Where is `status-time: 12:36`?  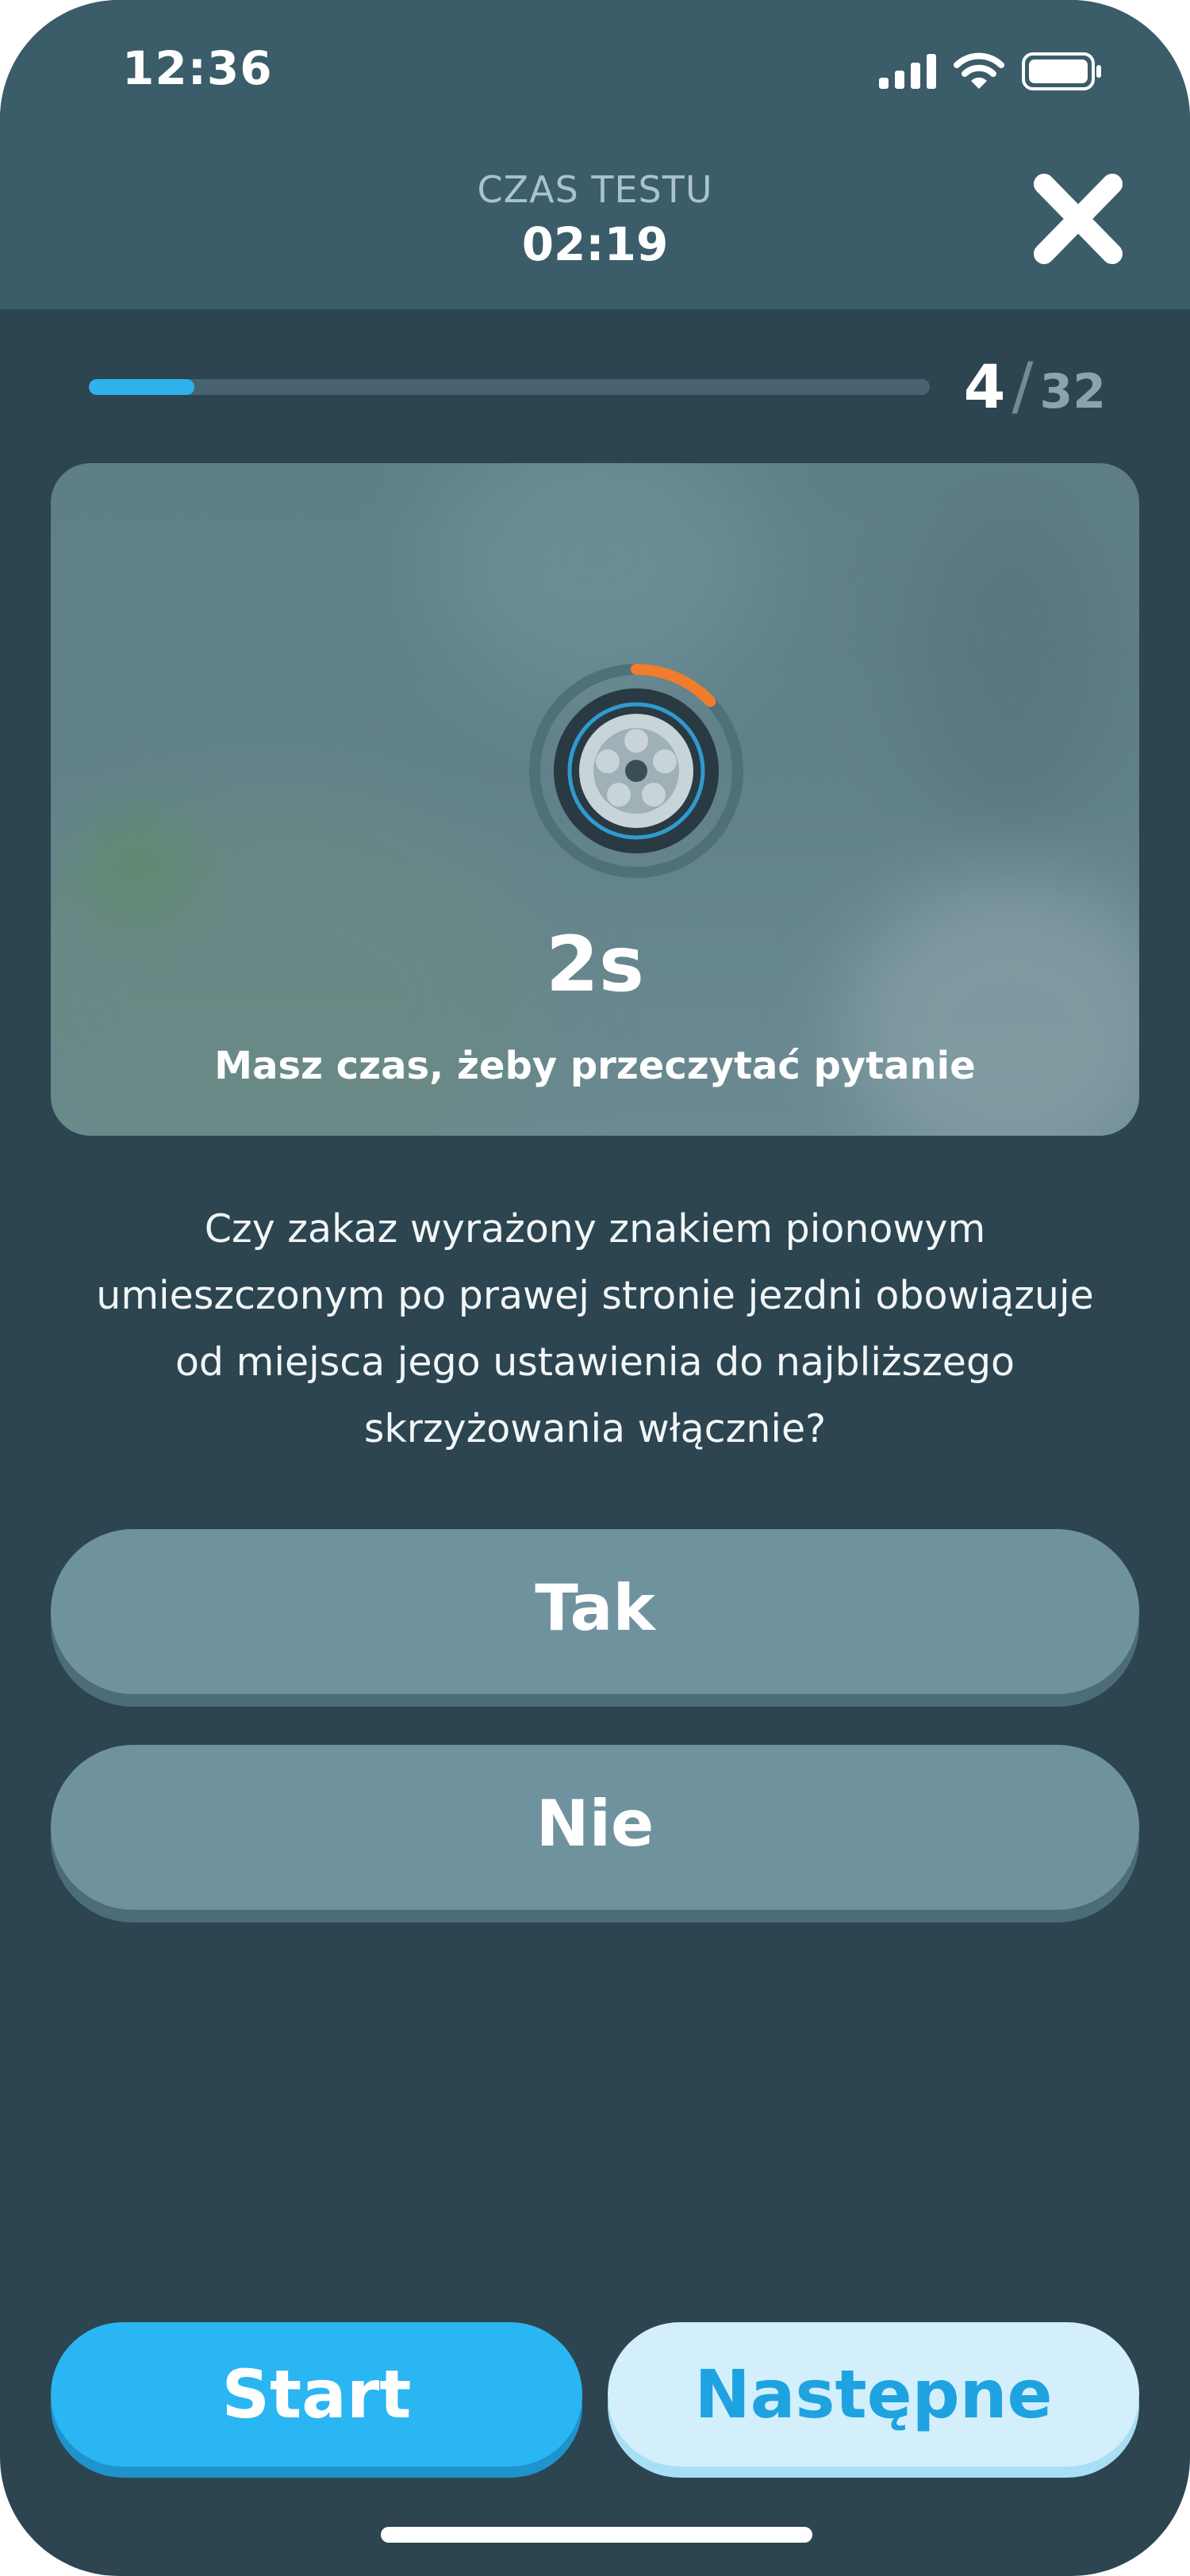 status-time: 12:36 is located at coordinates (197, 68).